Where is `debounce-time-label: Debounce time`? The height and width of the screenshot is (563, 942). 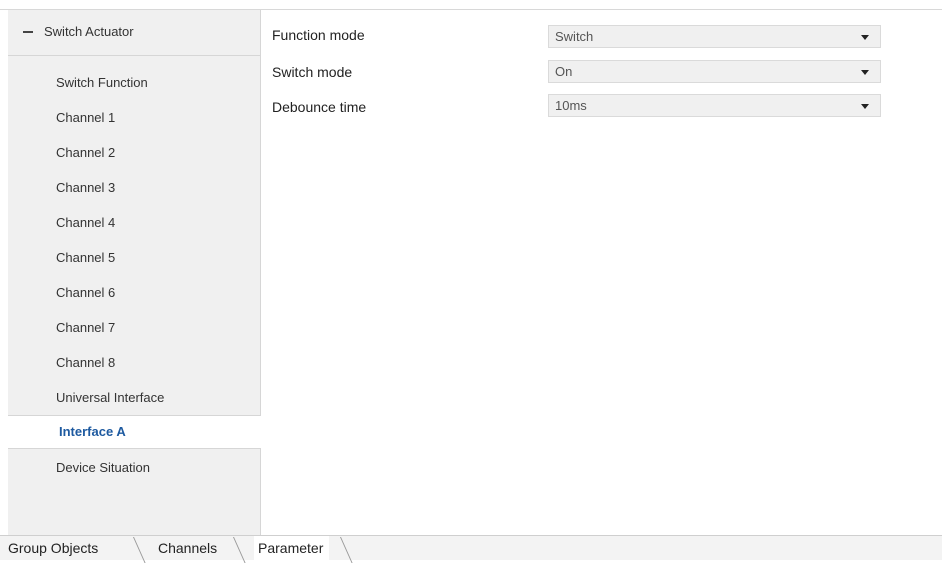 debounce-time-label: Debounce time is located at coordinates (319, 107).